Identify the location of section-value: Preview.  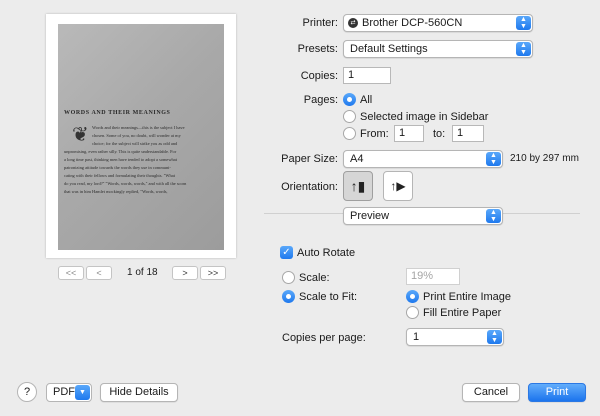
(370, 216).